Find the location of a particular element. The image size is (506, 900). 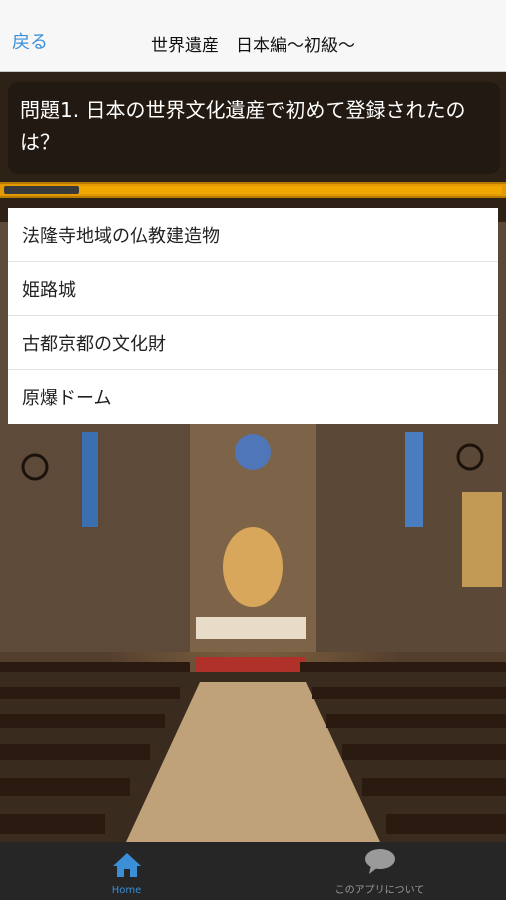

answer-option-1: 法隆寺地域の仏教建造物 is located at coordinates (253, 235).